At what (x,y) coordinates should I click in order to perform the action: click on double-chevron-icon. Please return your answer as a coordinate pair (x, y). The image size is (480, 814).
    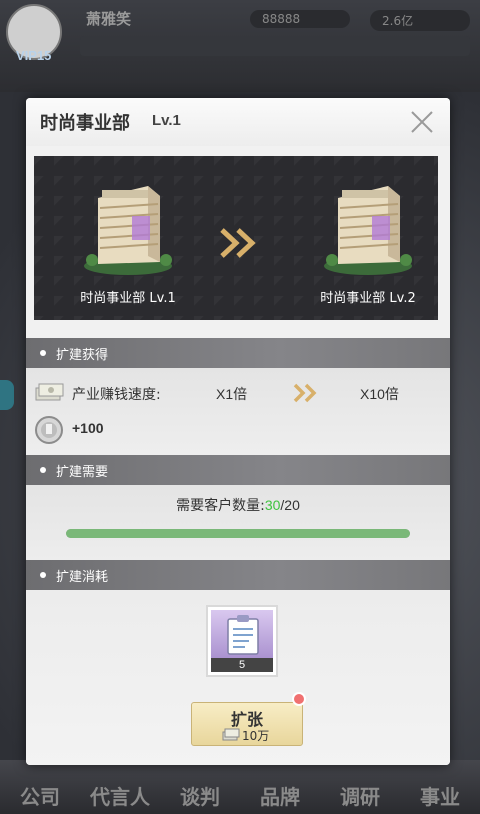
    Looking at the image, I should click on (305, 393).